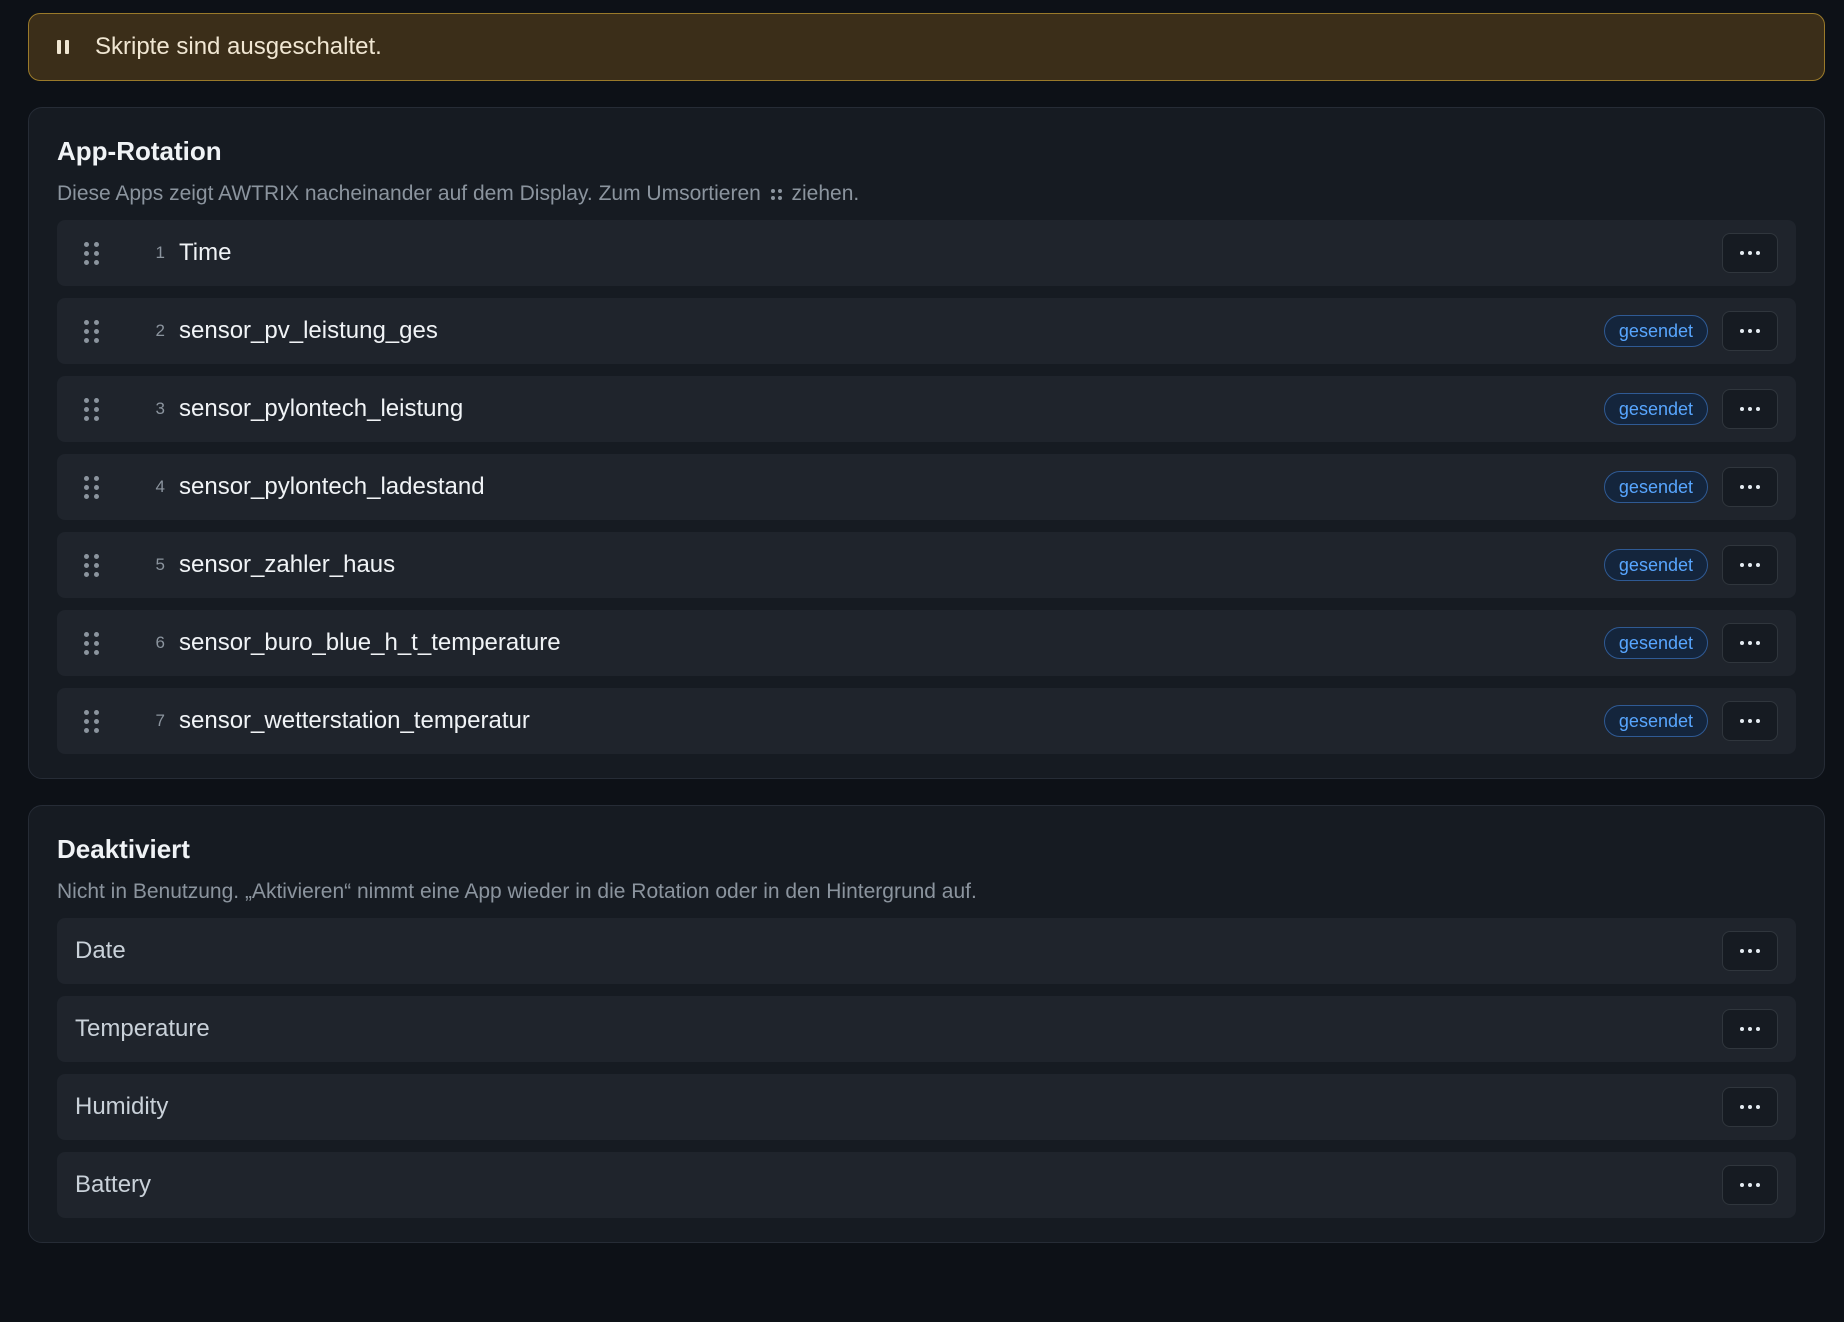 This screenshot has width=1844, height=1322. Describe the element at coordinates (926, 1107) in the screenshot. I see `disabled-row: Humidity` at that location.